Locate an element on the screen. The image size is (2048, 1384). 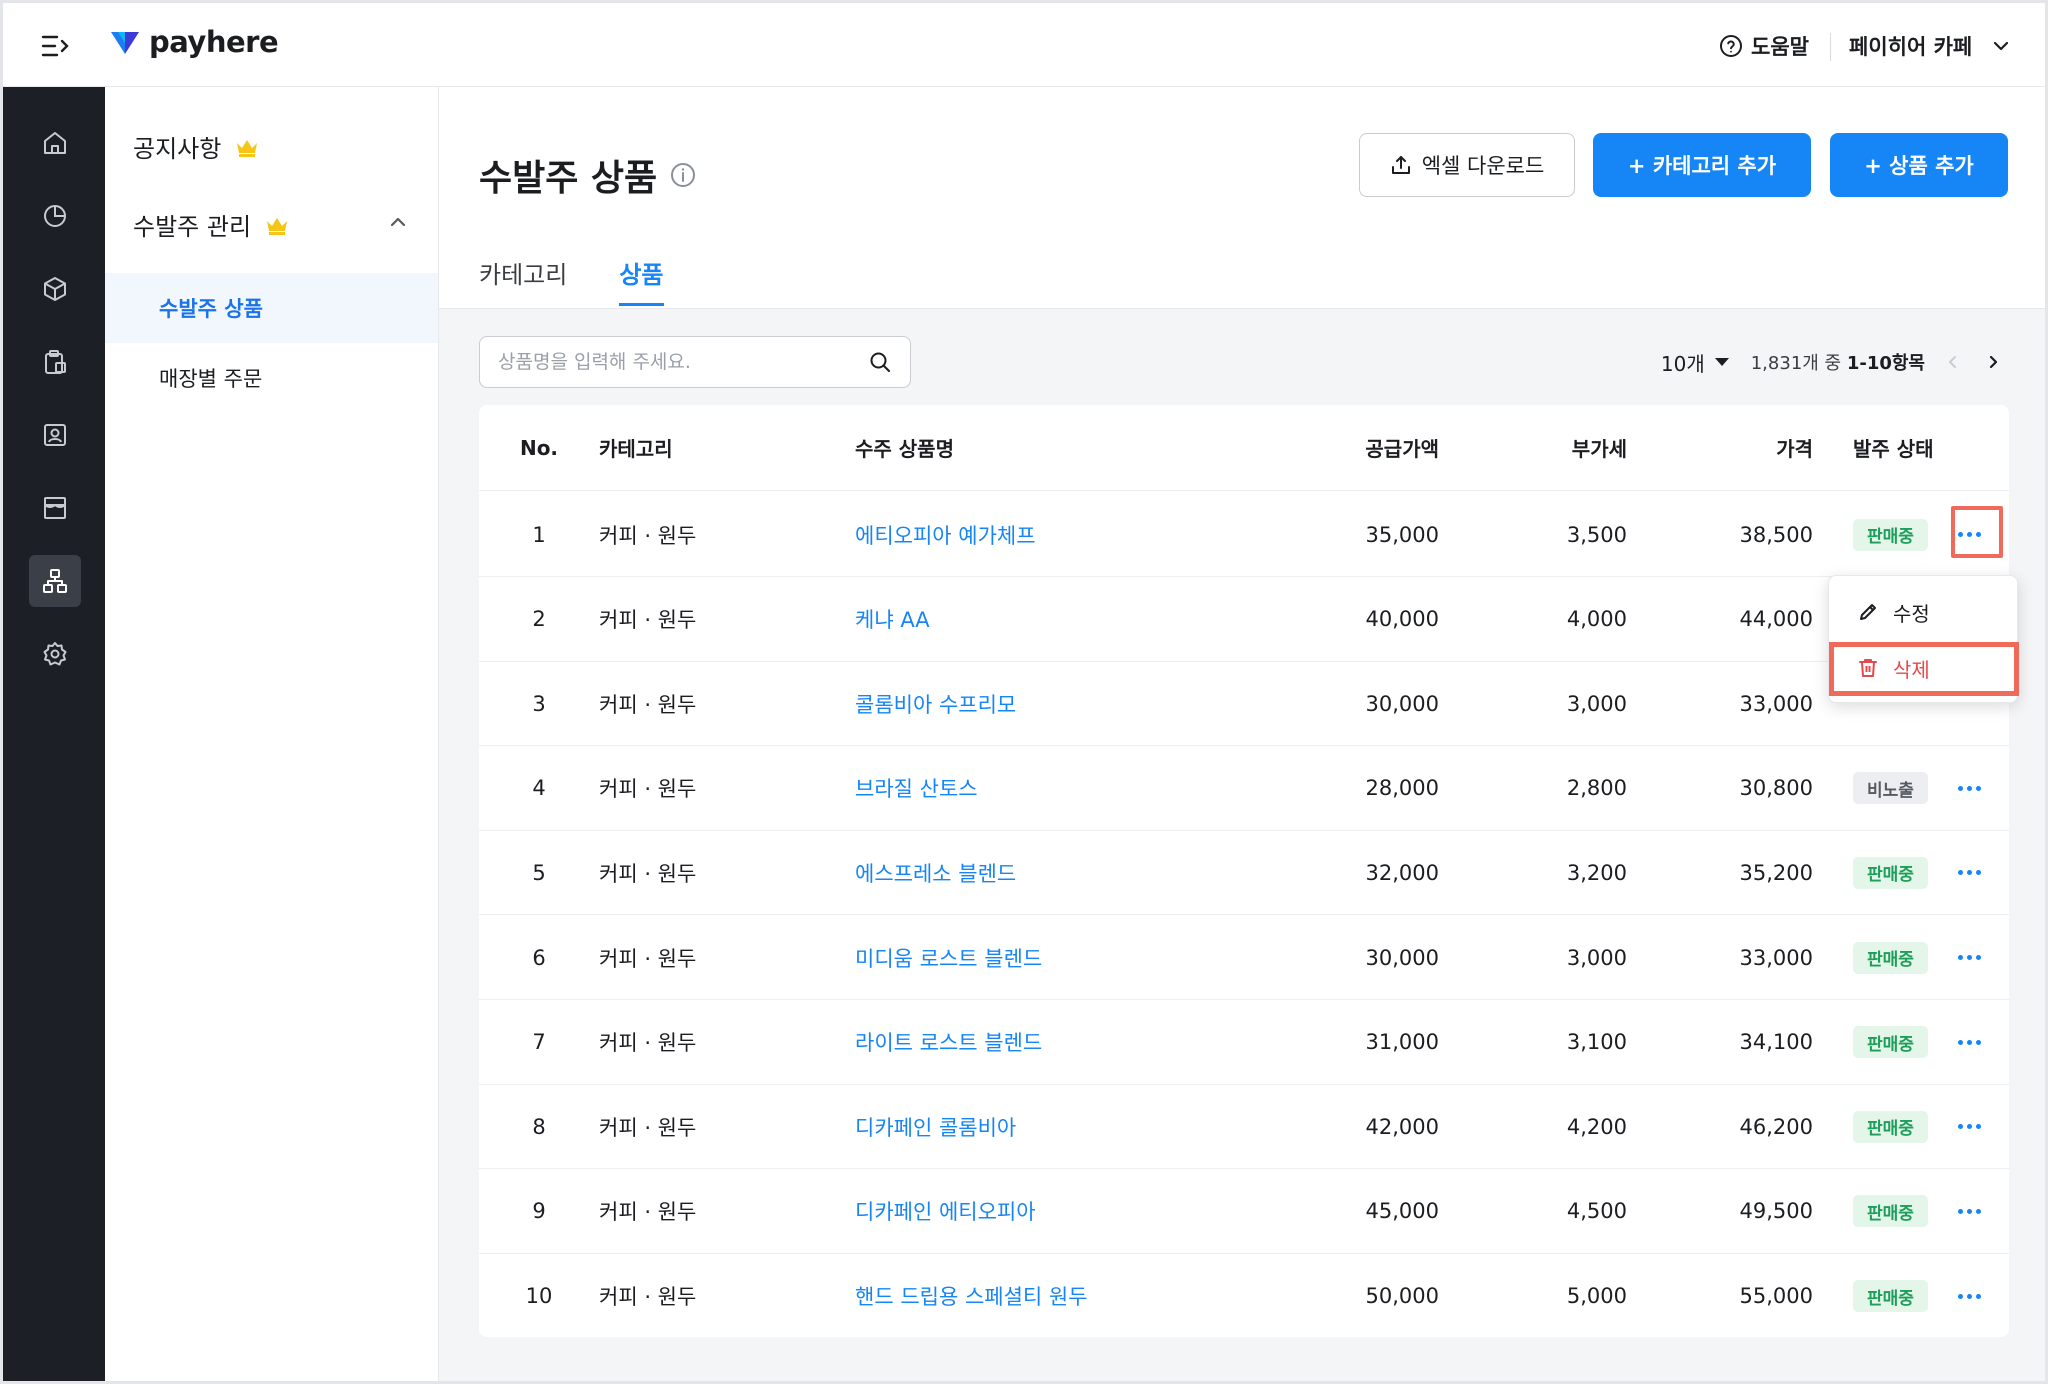
product-name-link: 디카페인 콜롬비아 is located at coordinates (935, 1127).